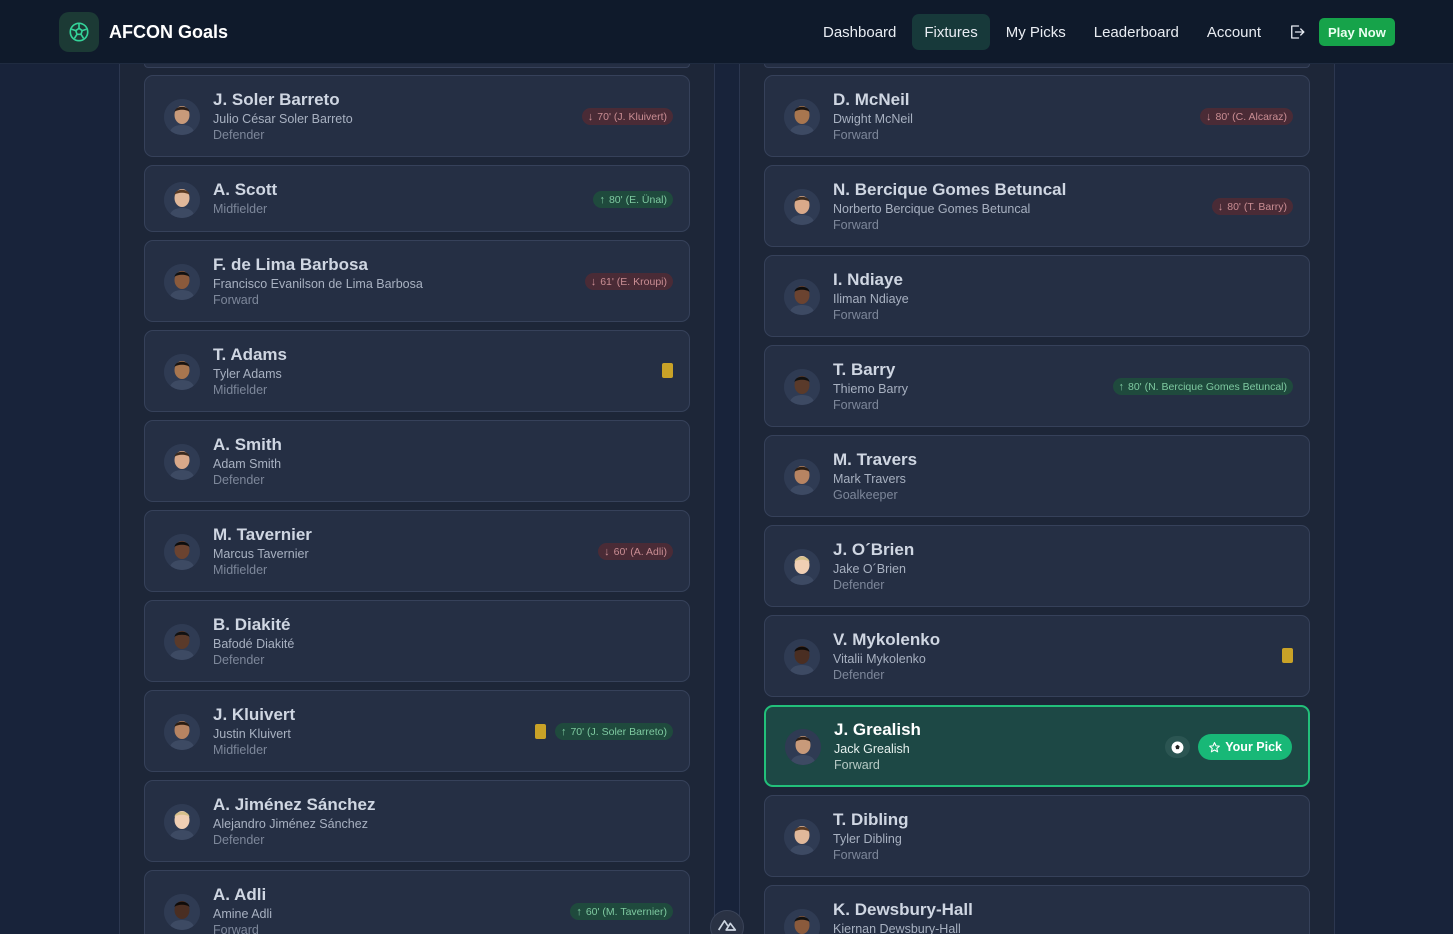 The height and width of the screenshot is (934, 1453). What do you see at coordinates (250, 354) in the screenshot?
I see `player-name: T. Adams` at bounding box center [250, 354].